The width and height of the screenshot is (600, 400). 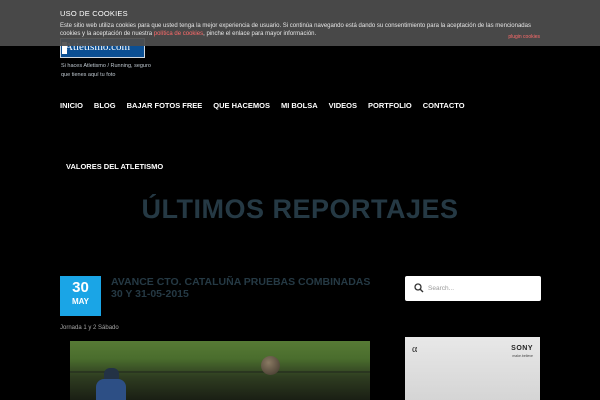 I want to click on nav-item-que-hacemos: QUE HACEMOS, so click(x=241, y=105).